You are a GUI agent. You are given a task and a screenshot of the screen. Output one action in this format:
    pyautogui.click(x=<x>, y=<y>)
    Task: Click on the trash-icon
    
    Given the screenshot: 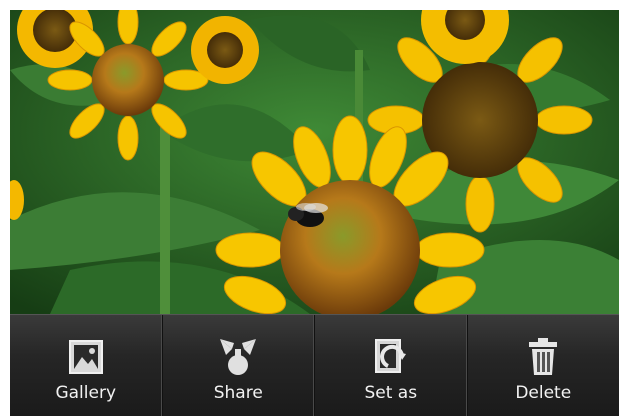 What is the action you would take?
    pyautogui.click(x=543, y=357)
    